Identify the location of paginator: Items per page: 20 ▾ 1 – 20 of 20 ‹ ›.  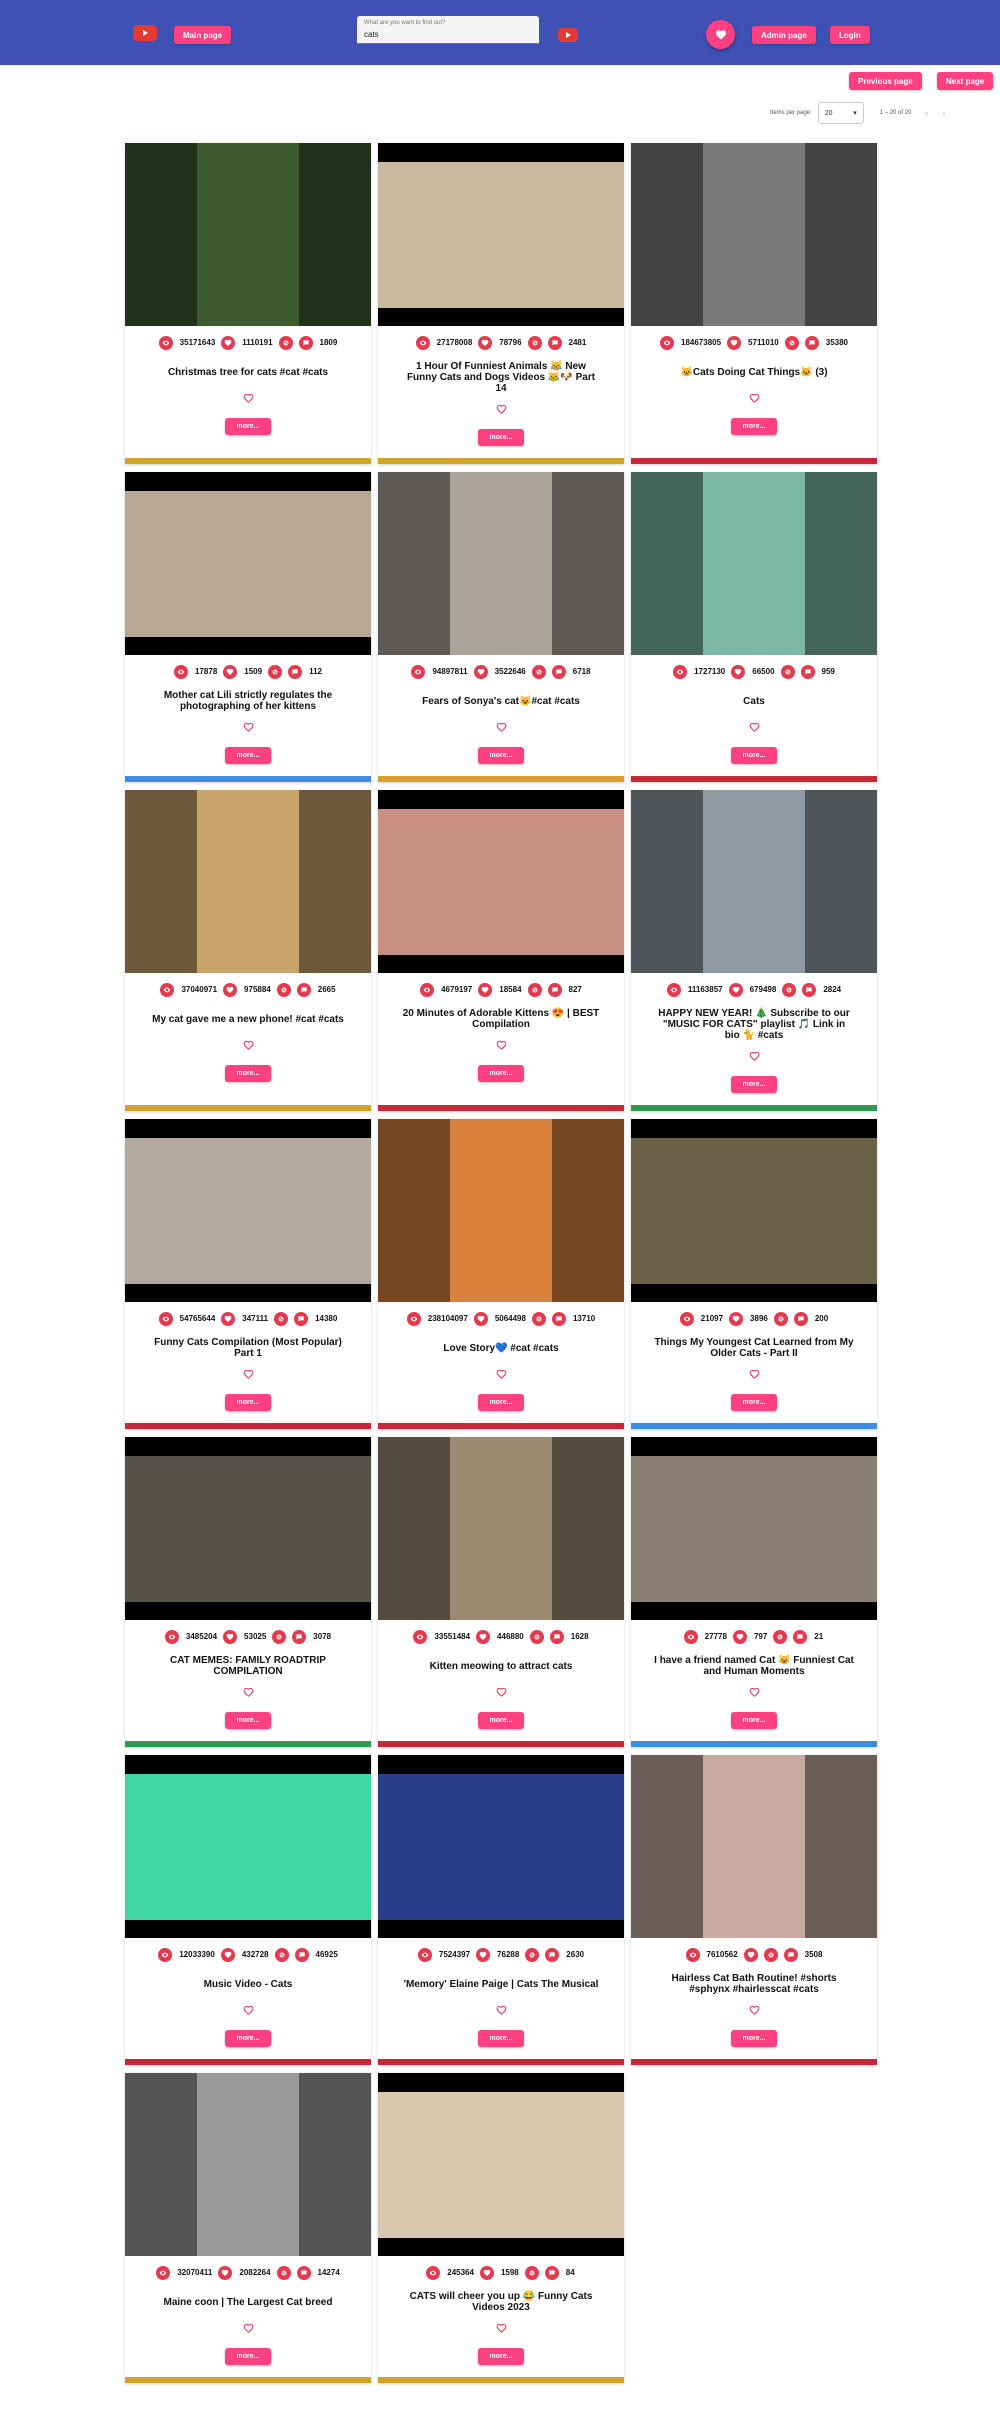
(857, 113).